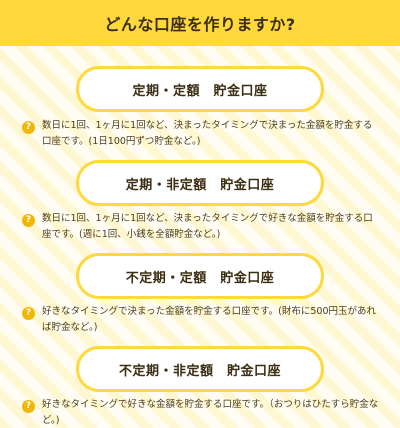 The width and height of the screenshot is (400, 428). What do you see at coordinates (210, 412) in the screenshot?
I see `option-description-text: 好きなタイミングで好きな金額を貯金する口座です。（おつりはひたすら貯金など。)` at bounding box center [210, 412].